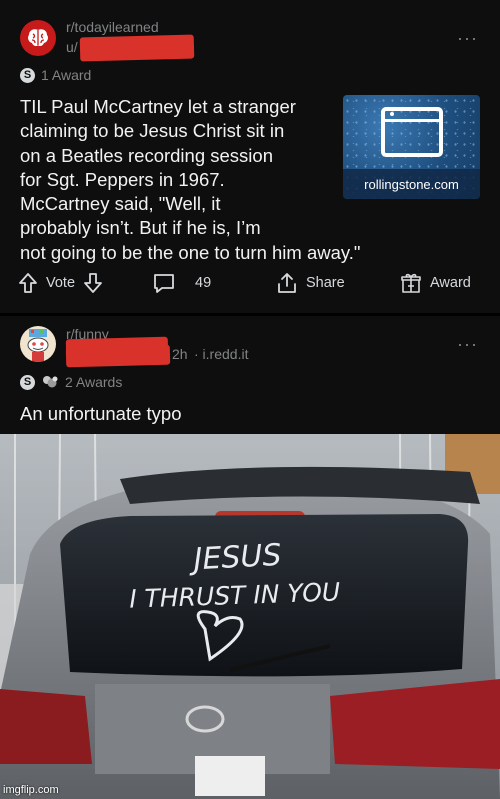  I want to click on post-actions: Vote 49 Share Award, so click(250, 284).